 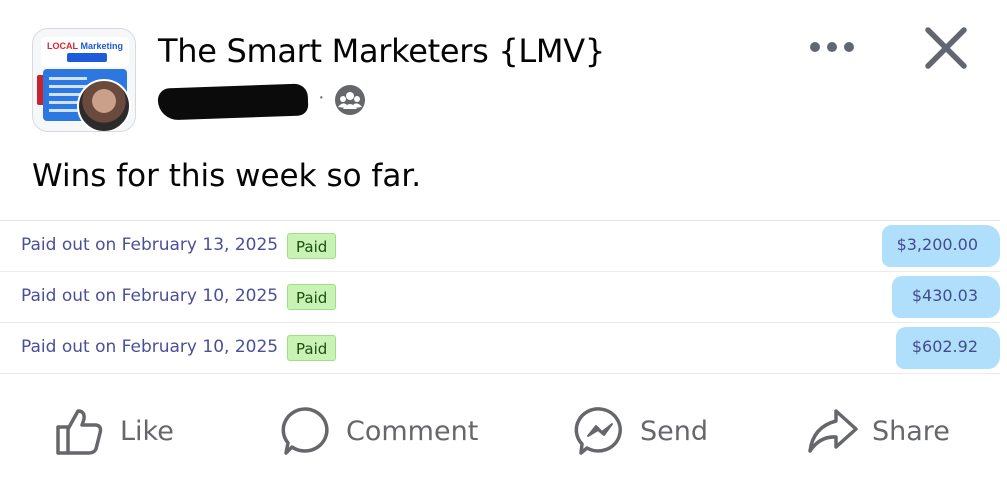 What do you see at coordinates (233, 102) in the screenshot?
I see `author-name-redacted` at bounding box center [233, 102].